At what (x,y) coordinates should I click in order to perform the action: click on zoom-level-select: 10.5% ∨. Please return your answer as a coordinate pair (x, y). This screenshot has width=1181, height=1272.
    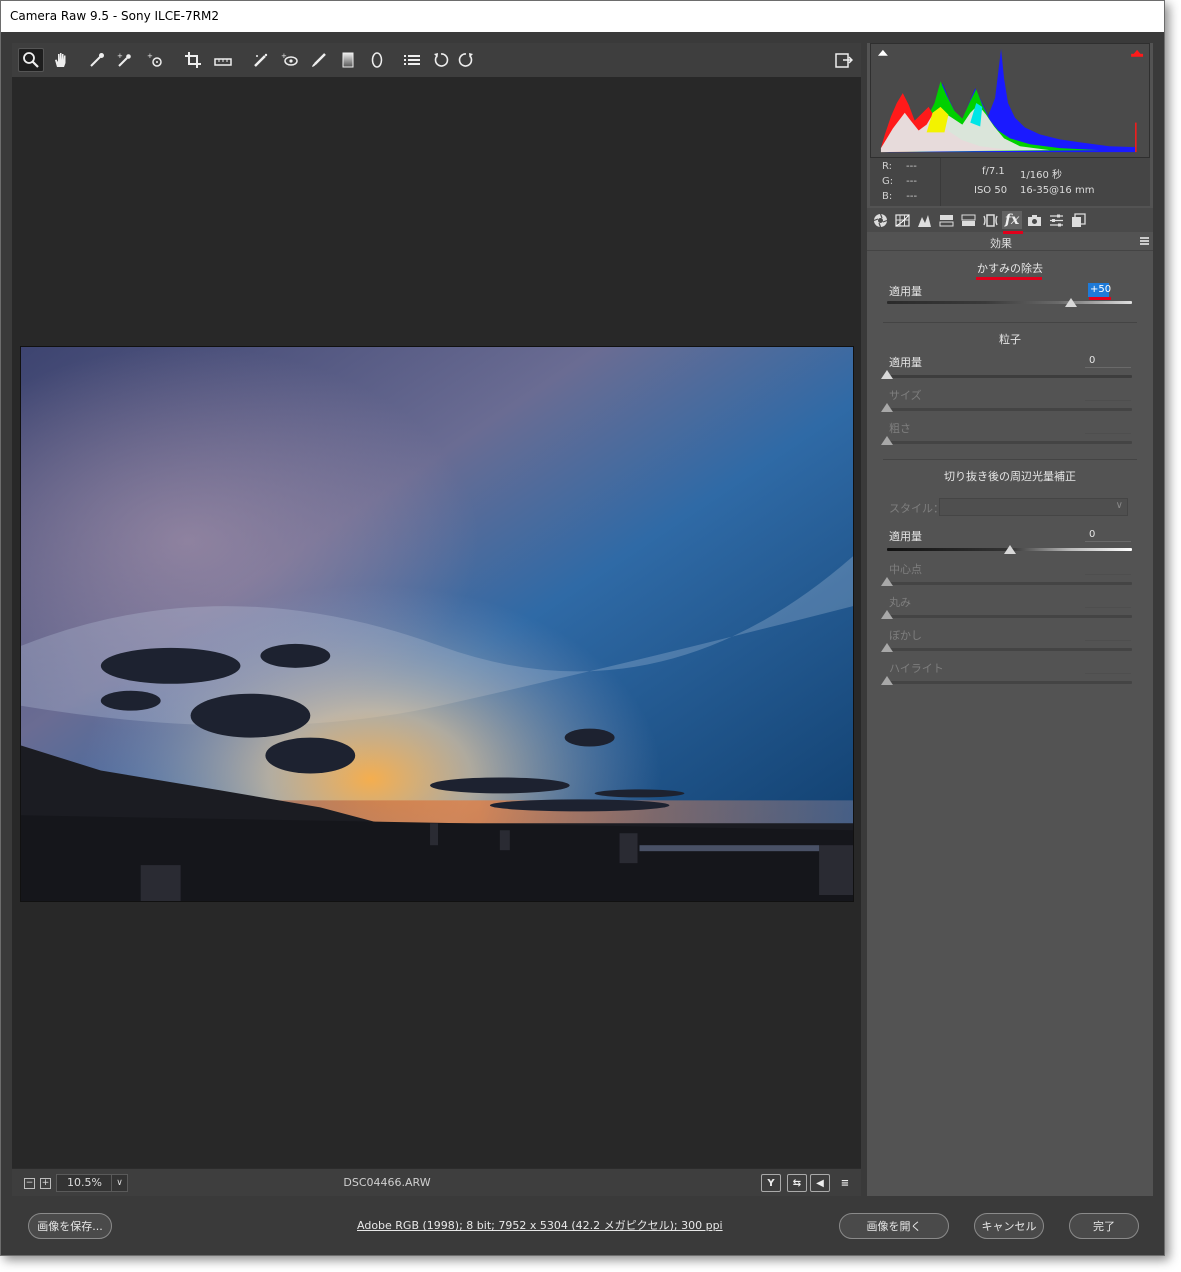
    Looking at the image, I should click on (92, 1183).